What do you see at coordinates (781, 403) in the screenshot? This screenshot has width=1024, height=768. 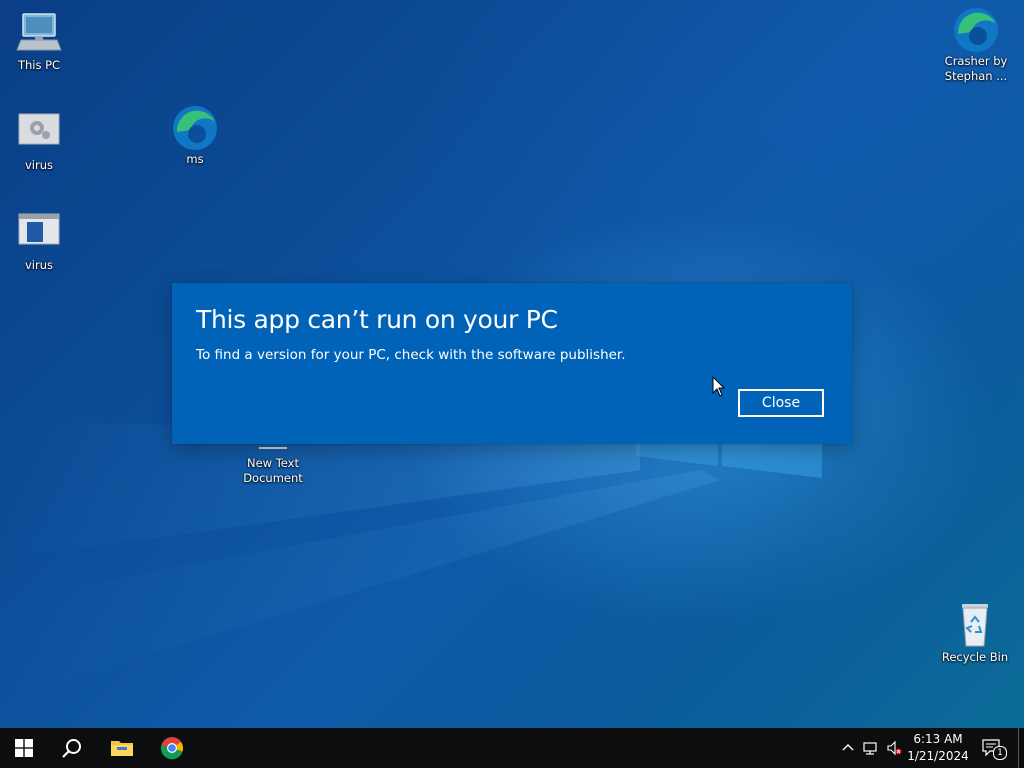 I see `close-button: Close` at bounding box center [781, 403].